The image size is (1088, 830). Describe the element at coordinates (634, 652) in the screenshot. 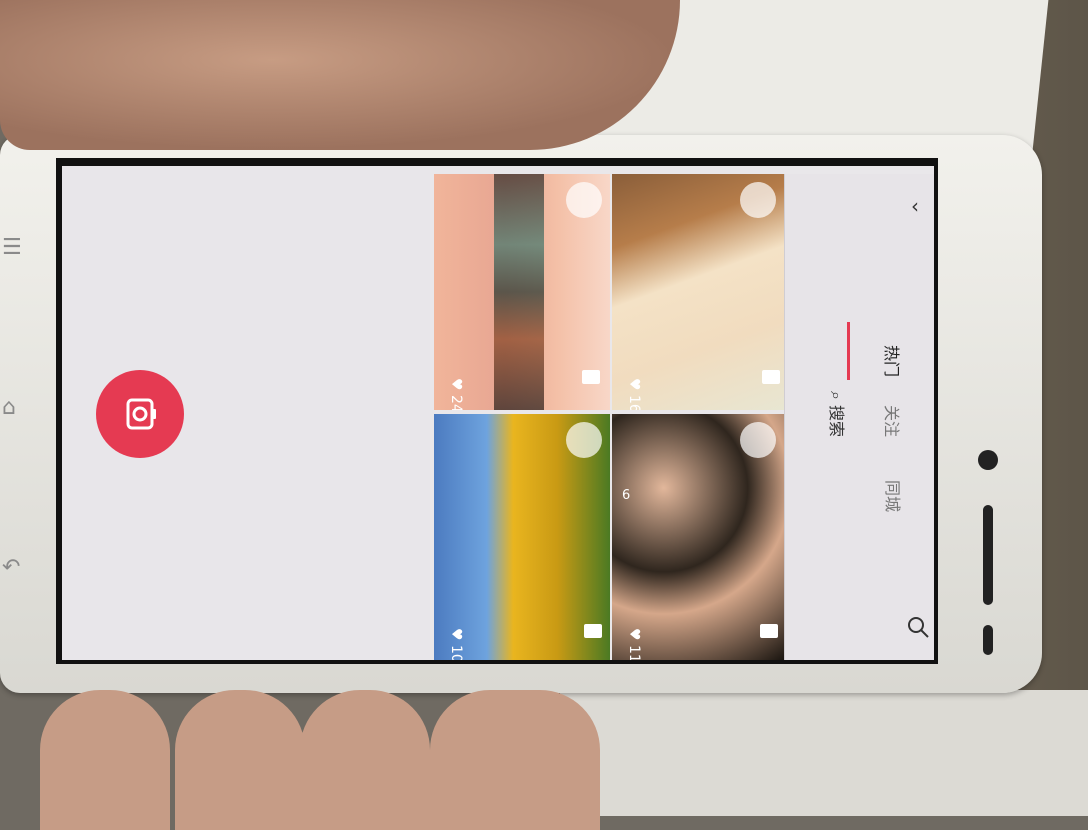

I see `like-count-value: 11` at that location.